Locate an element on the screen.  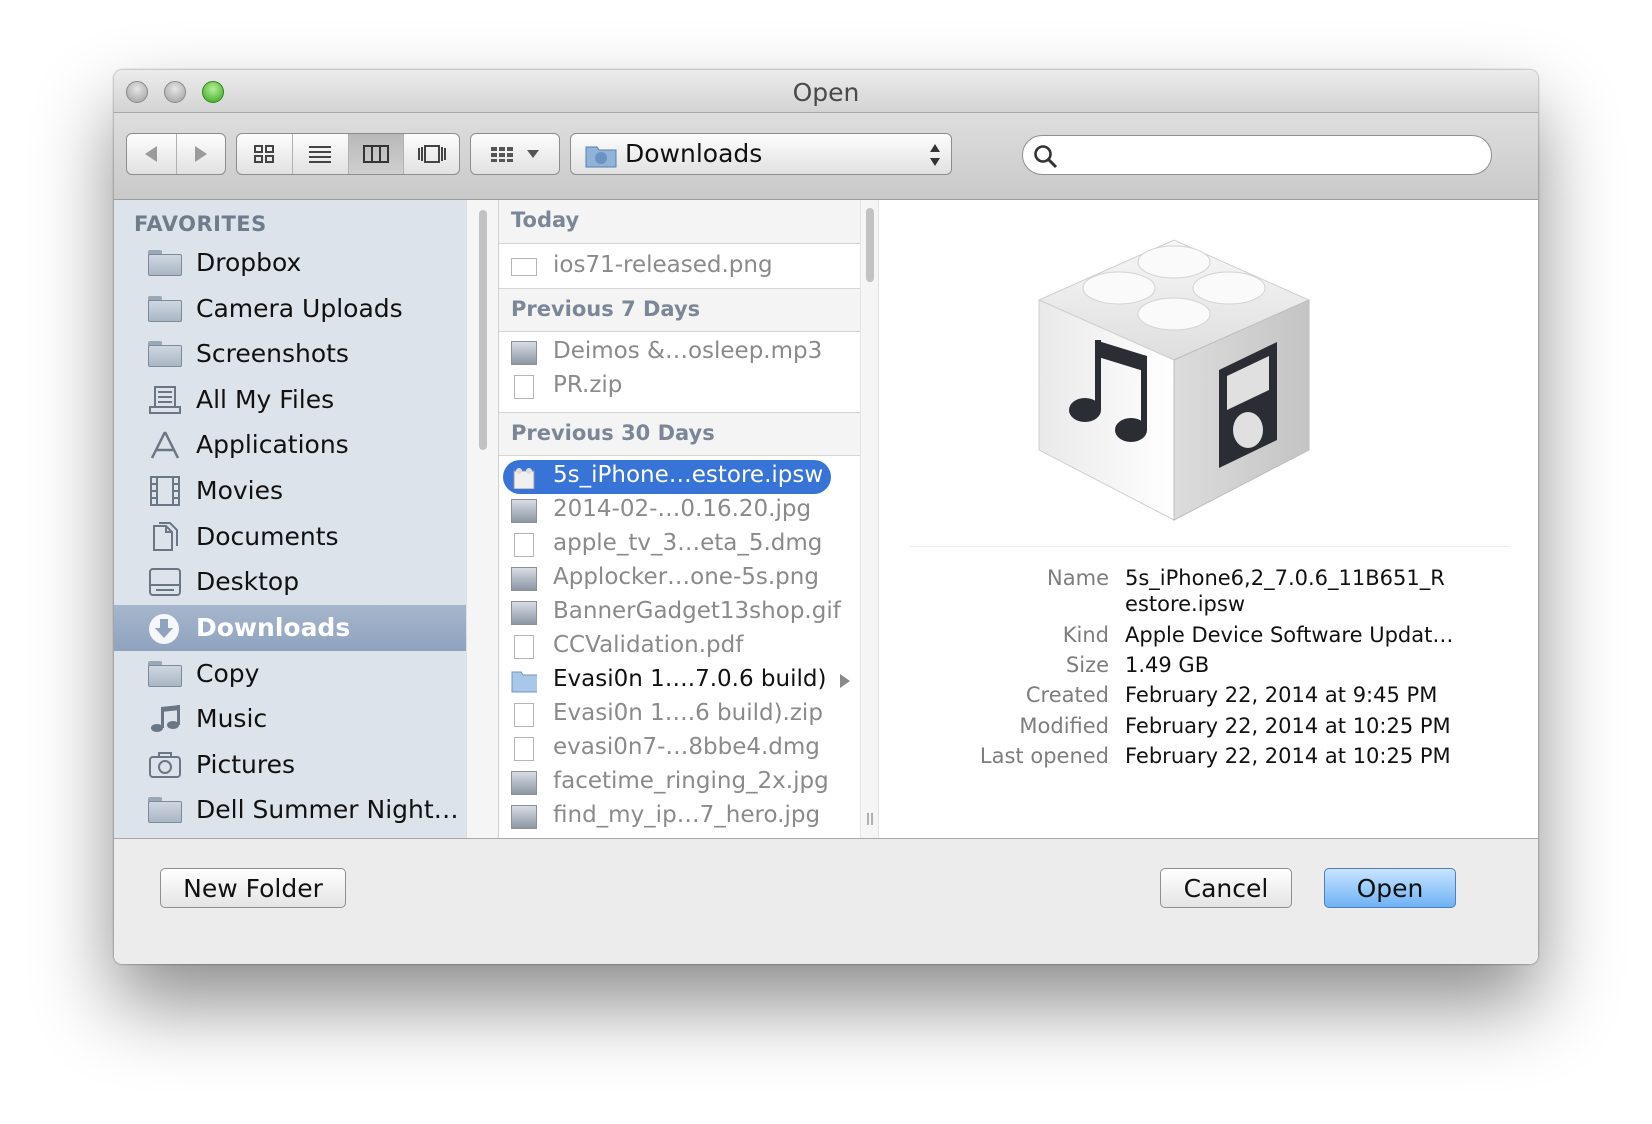
file-item: BannerGadget13shop.gif is located at coordinates (680, 613).